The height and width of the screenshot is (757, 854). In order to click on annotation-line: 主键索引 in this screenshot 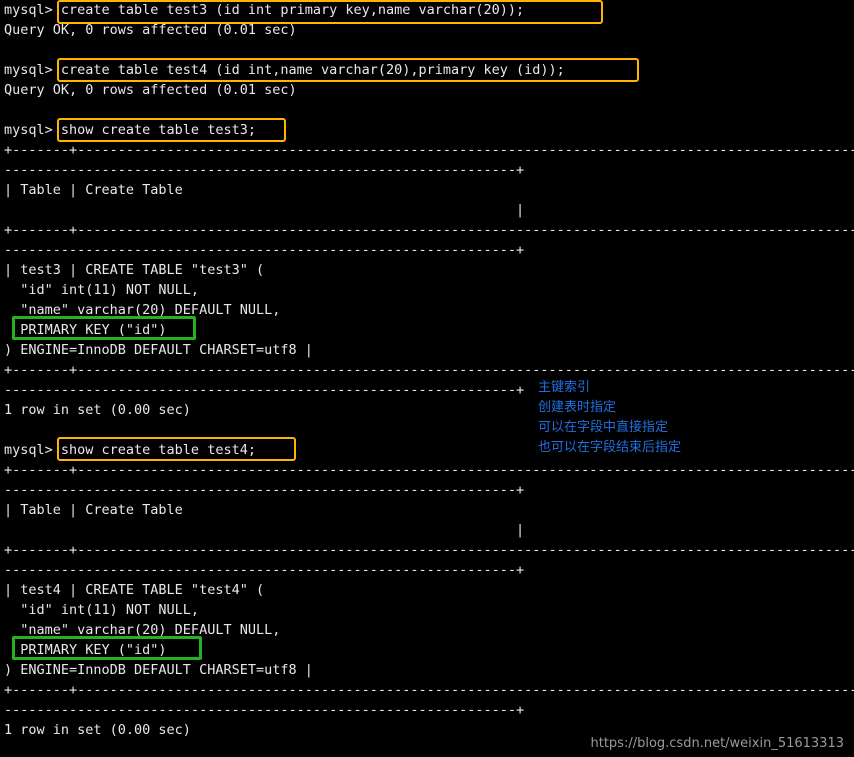, I will do `click(564, 387)`.